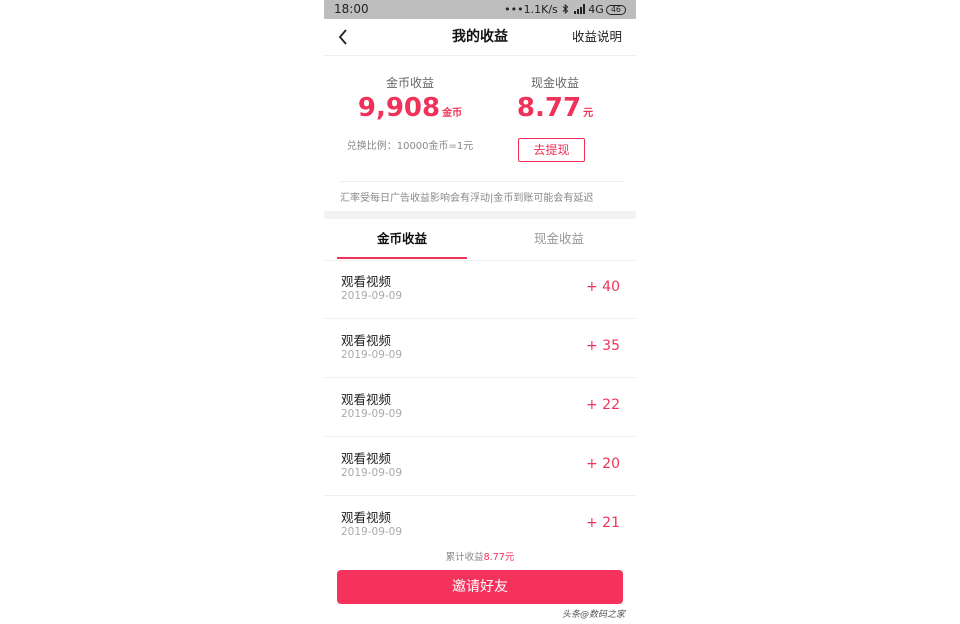 This screenshot has height=624, width=960. What do you see at coordinates (603, 405) in the screenshot?
I see `record-amount: + 22` at bounding box center [603, 405].